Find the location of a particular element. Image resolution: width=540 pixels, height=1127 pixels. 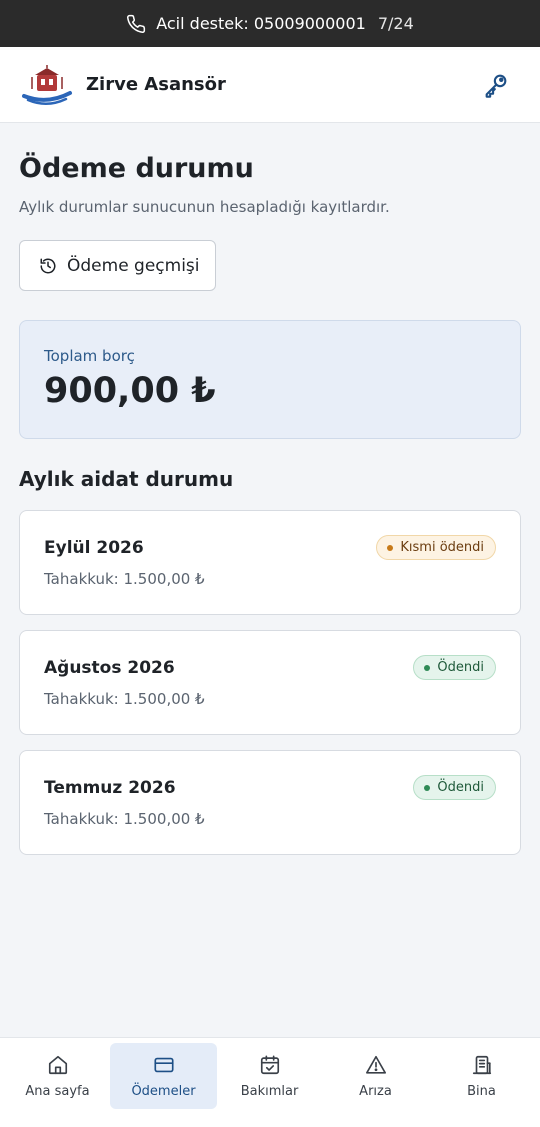

nav-item-payments: Ödemeler is located at coordinates (163, 1076).